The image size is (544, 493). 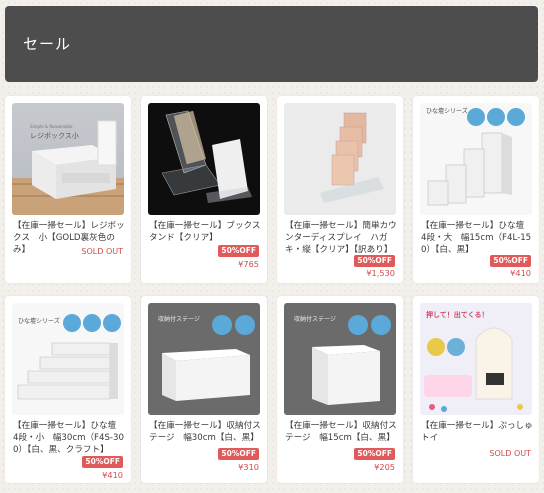 I want to click on product-price: ¥310, so click(x=248, y=467).